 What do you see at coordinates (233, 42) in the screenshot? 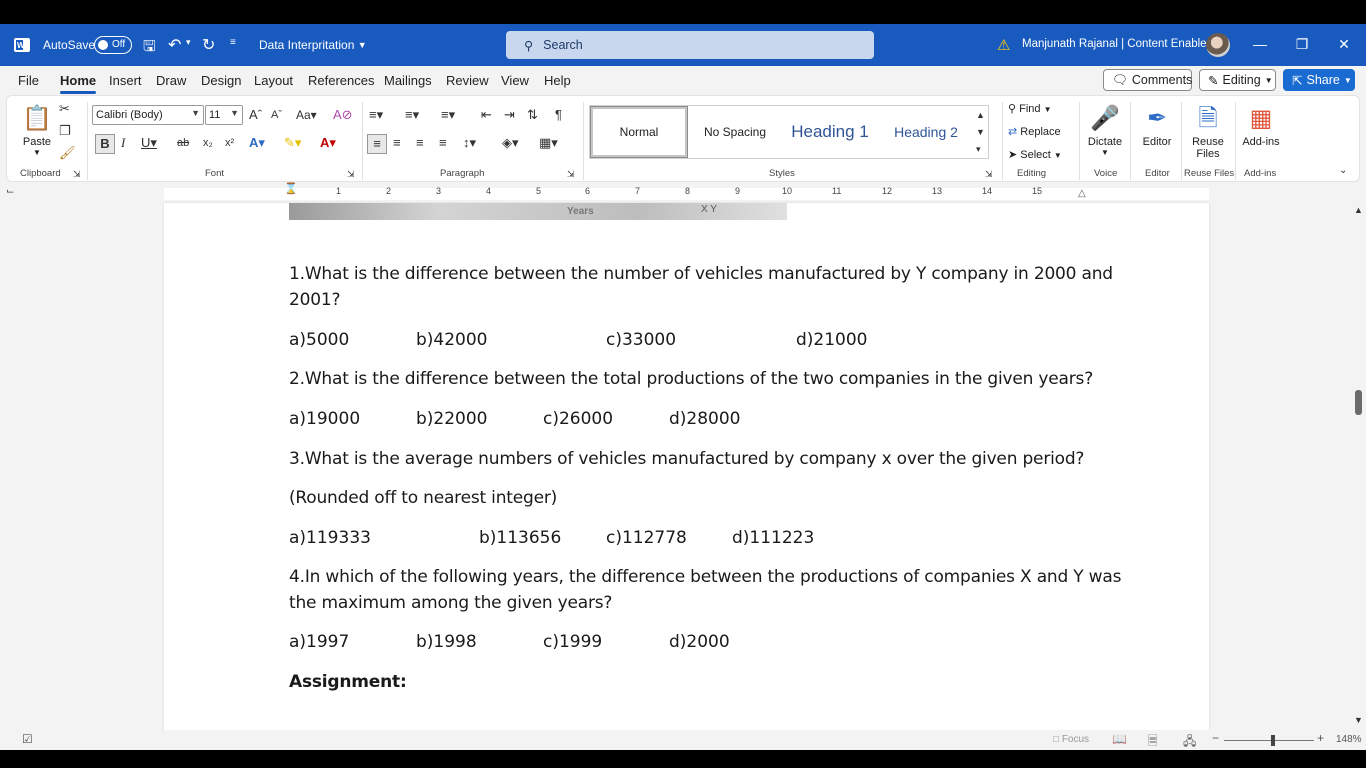
I see `customize-toolbar-icon: ≡` at bounding box center [233, 42].